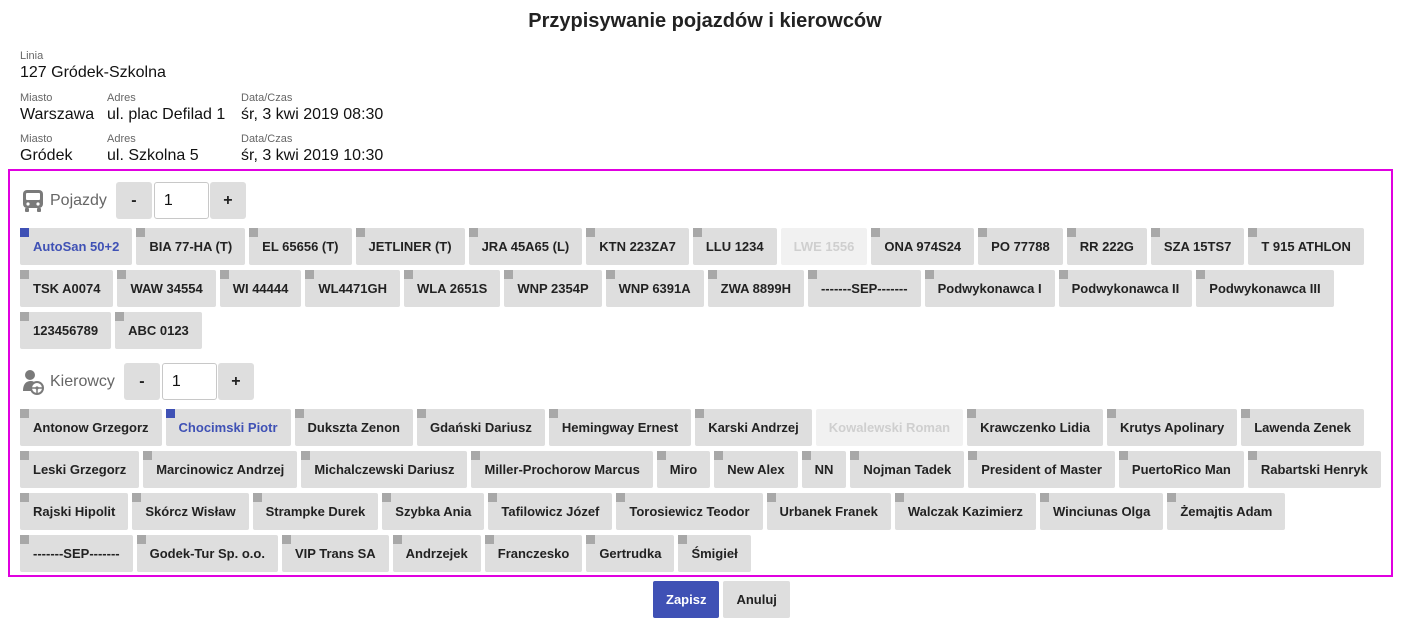 This screenshot has width=1410, height=626. I want to click on vehicle-chip-label: PO 77788, so click(1020, 246).